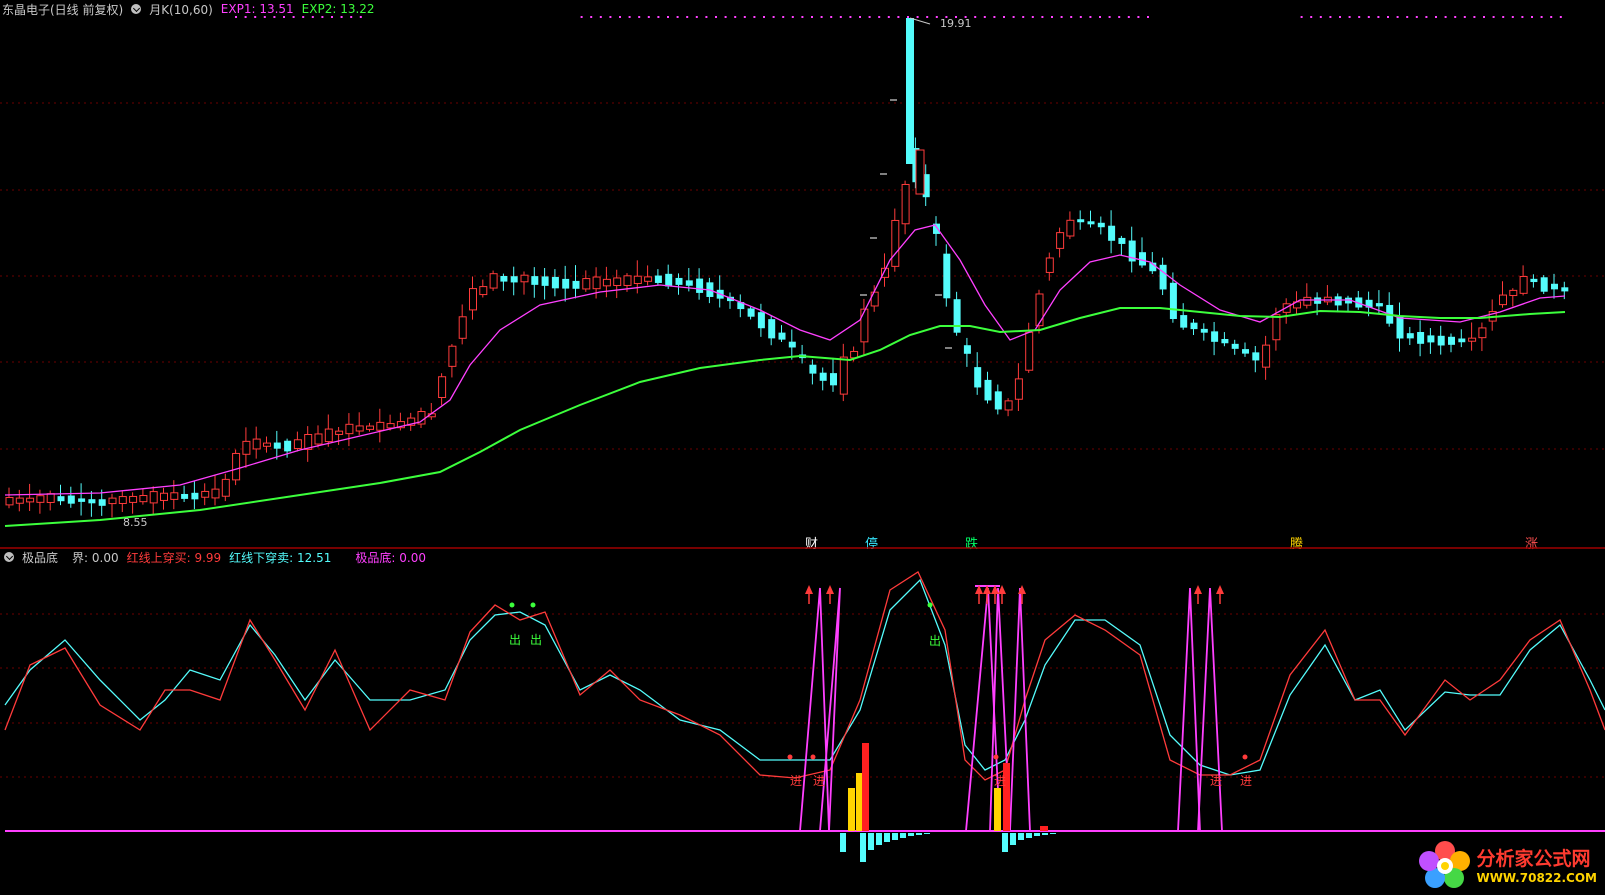  I want to click on watermark: 分析家公式网 WWW.70822.COM, so click(1507, 864).